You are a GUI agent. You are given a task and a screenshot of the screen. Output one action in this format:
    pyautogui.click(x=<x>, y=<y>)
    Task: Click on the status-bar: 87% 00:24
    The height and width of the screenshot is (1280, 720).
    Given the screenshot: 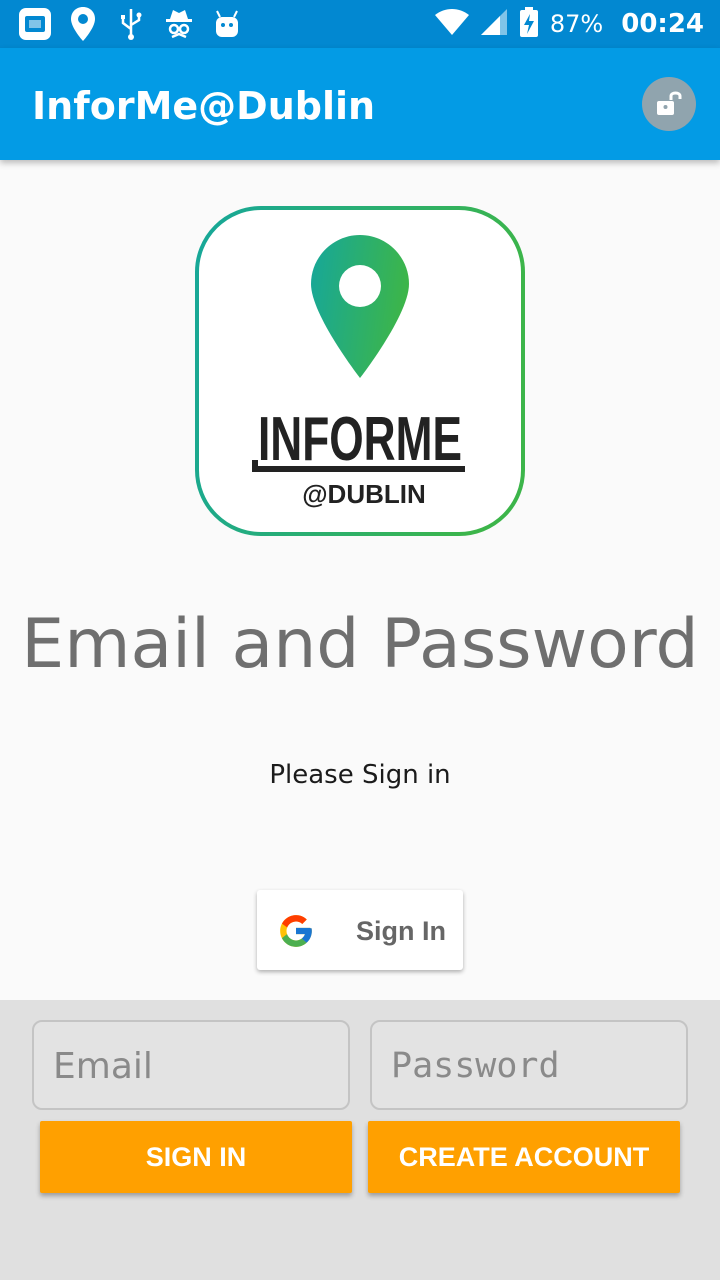 What is the action you would take?
    pyautogui.click(x=360, y=24)
    